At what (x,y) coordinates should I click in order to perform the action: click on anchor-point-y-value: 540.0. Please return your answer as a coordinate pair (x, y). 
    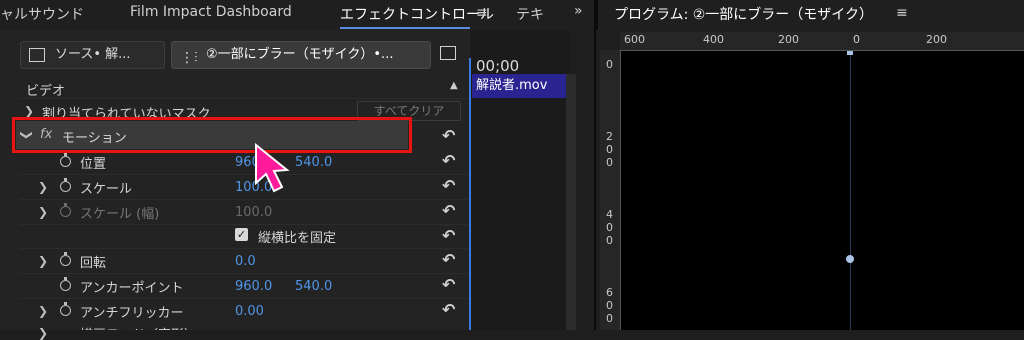
    Looking at the image, I should click on (313, 286).